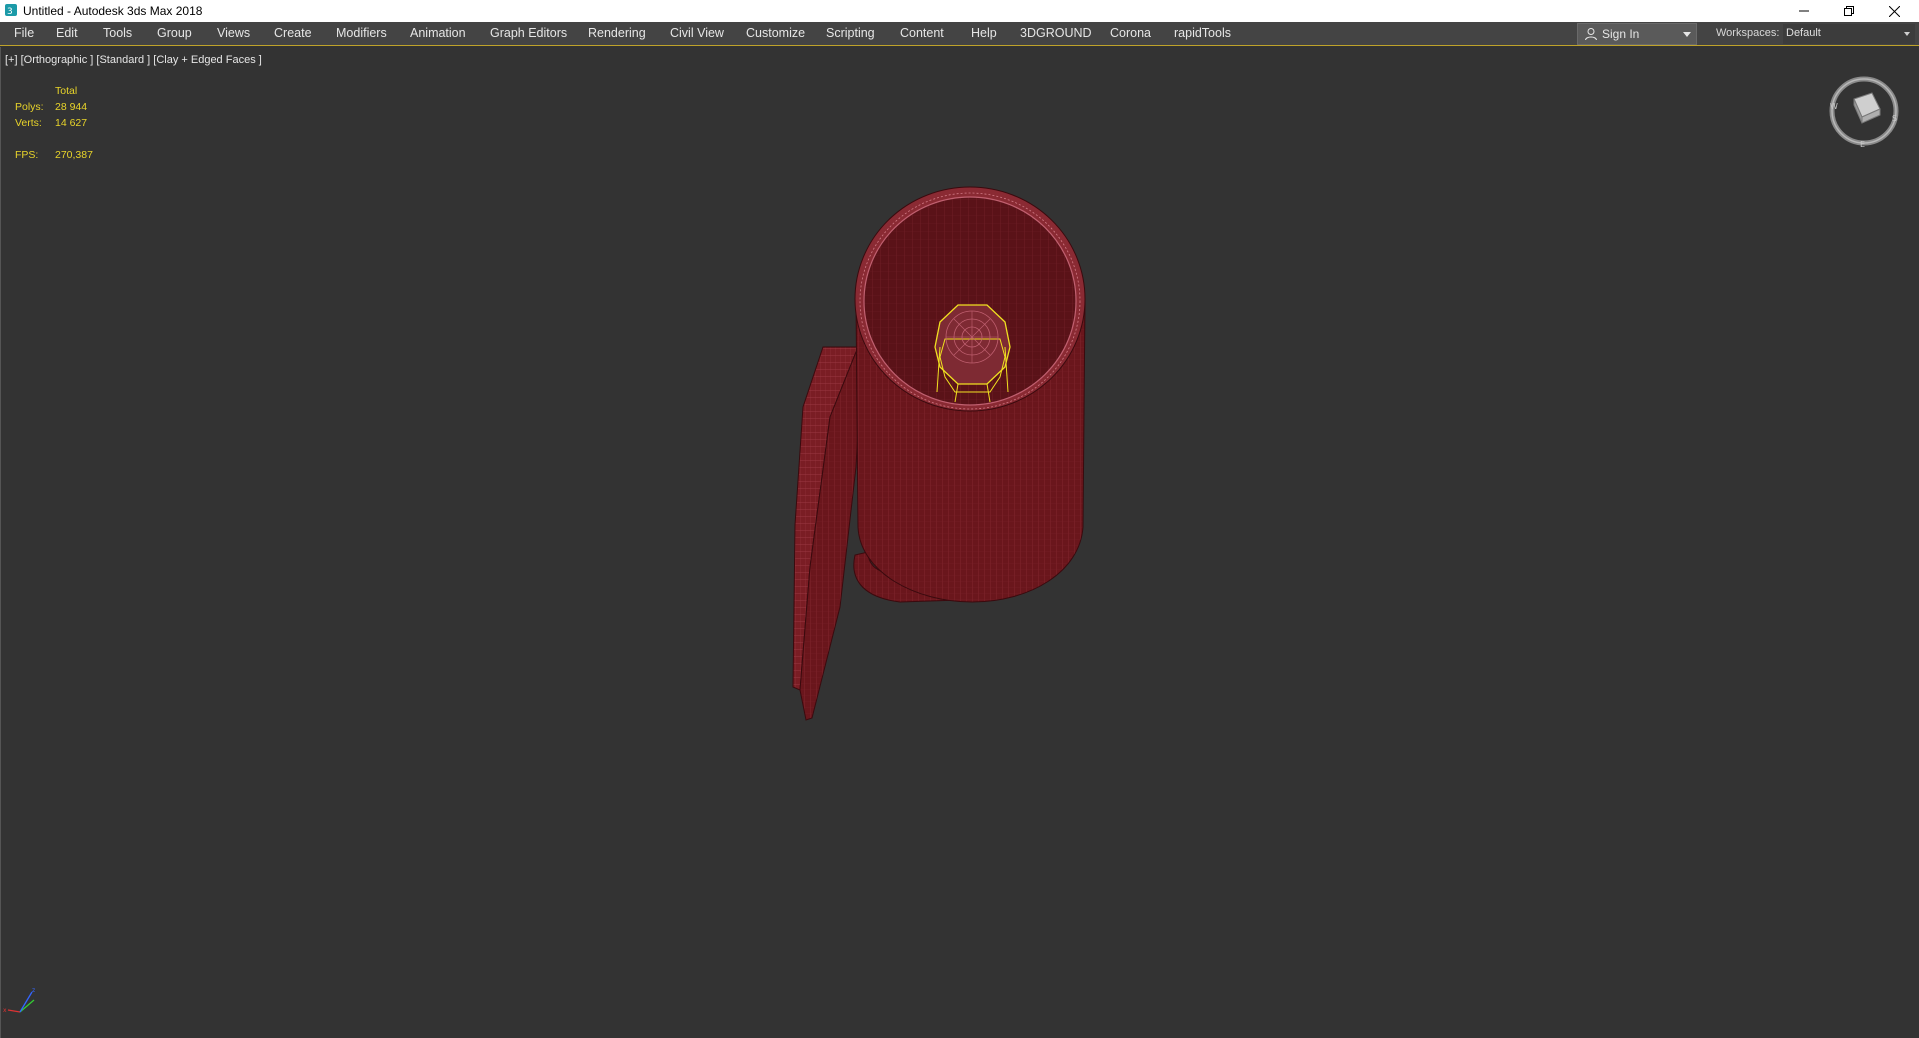 Image resolution: width=1919 pixels, height=1038 pixels. What do you see at coordinates (970, 394) in the screenshot?
I see `cup-body` at bounding box center [970, 394].